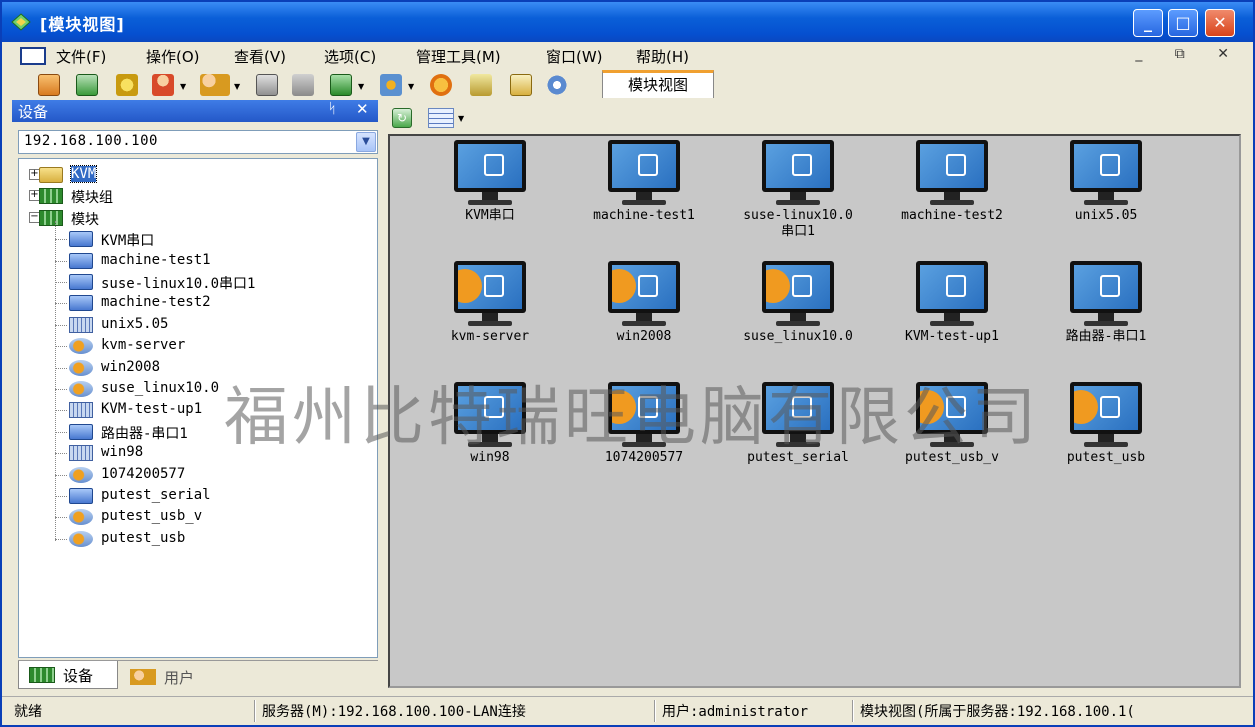 Image resolution: width=1255 pixels, height=727 pixels. What do you see at coordinates (194, 496) in the screenshot?
I see `tree-item: putest_serial` at bounding box center [194, 496].